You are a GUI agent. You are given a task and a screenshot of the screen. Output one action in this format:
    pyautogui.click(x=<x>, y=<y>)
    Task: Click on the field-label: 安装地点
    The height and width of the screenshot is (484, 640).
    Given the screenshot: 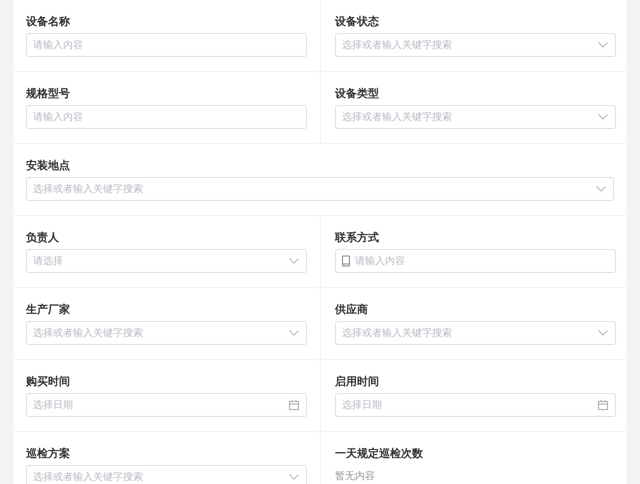 What is the action you would take?
    pyautogui.click(x=48, y=166)
    